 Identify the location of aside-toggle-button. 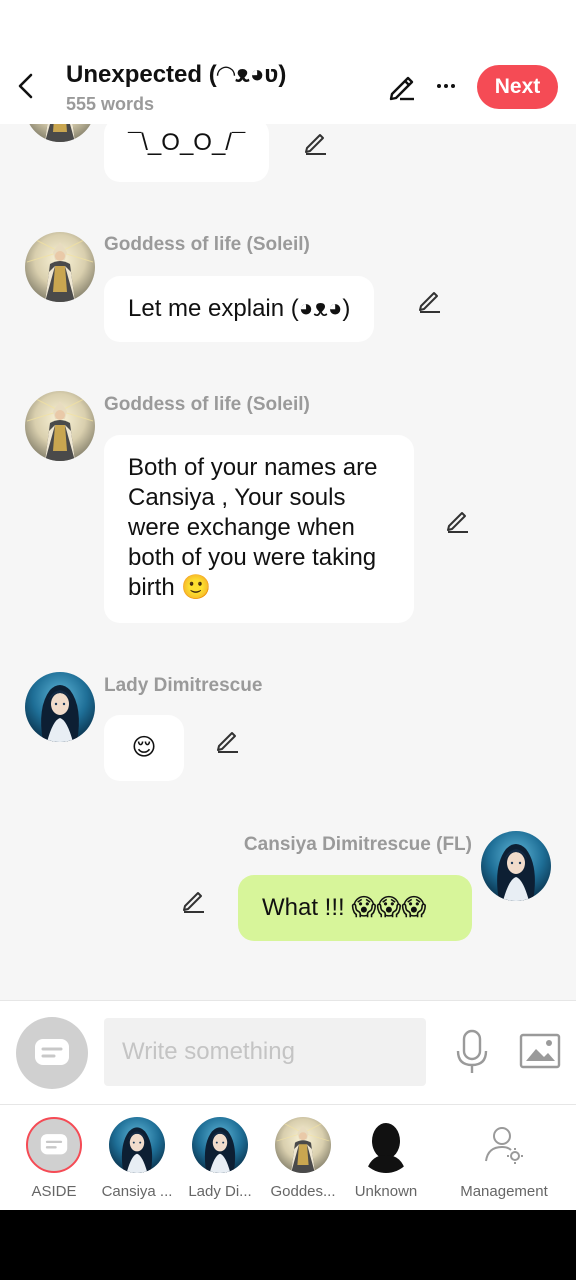
(52, 1053).